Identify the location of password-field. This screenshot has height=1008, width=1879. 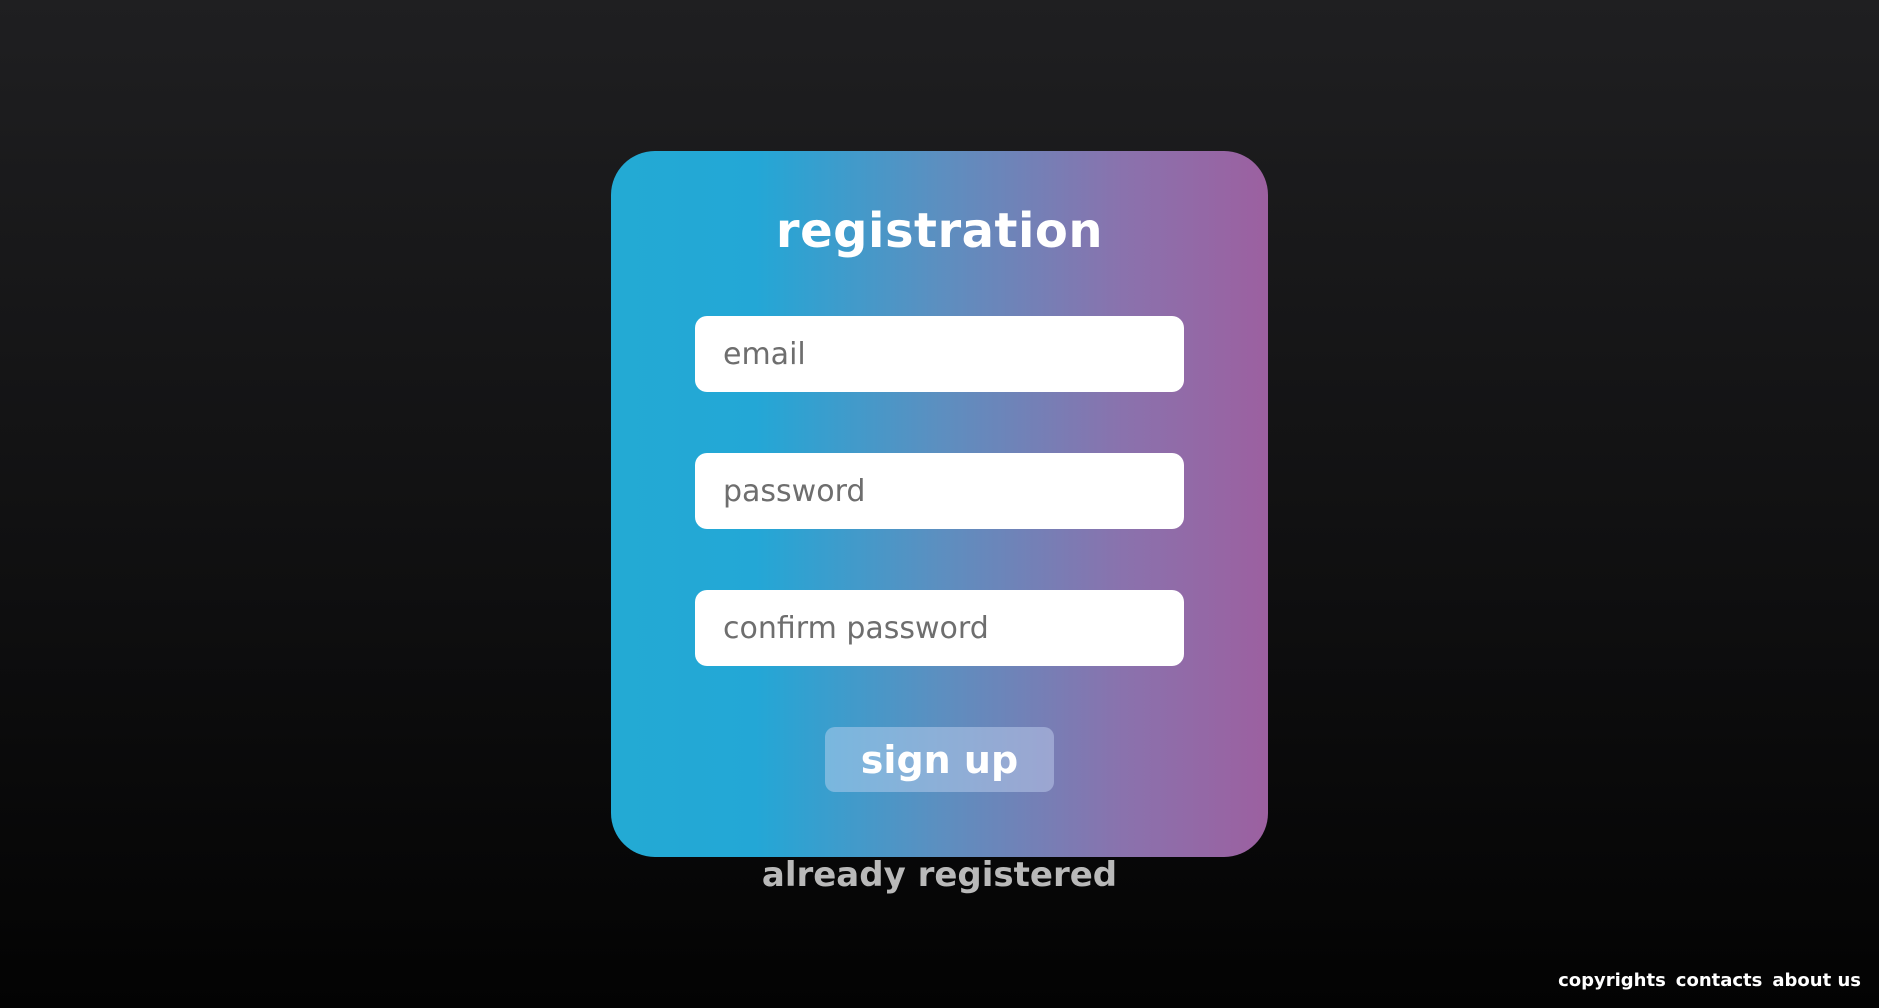
(939, 491).